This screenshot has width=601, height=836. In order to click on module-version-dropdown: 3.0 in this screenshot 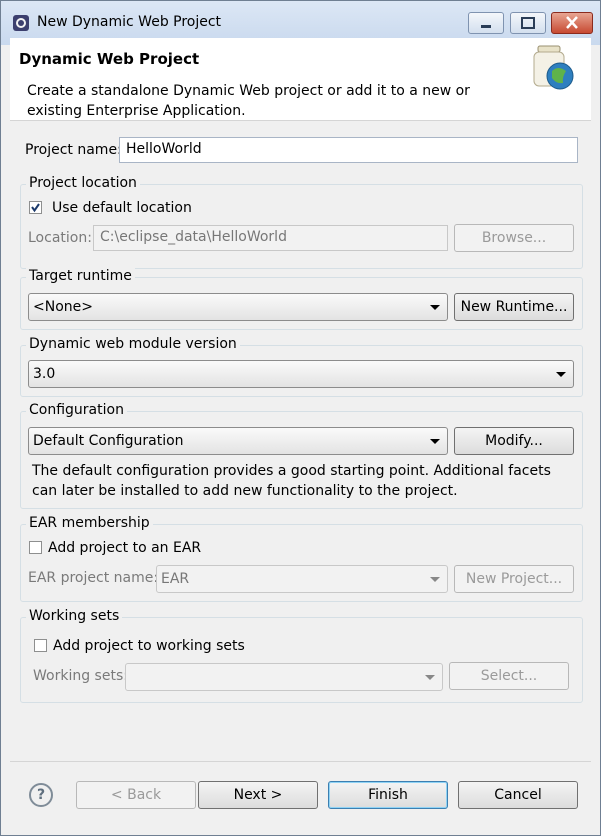, I will do `click(301, 374)`.